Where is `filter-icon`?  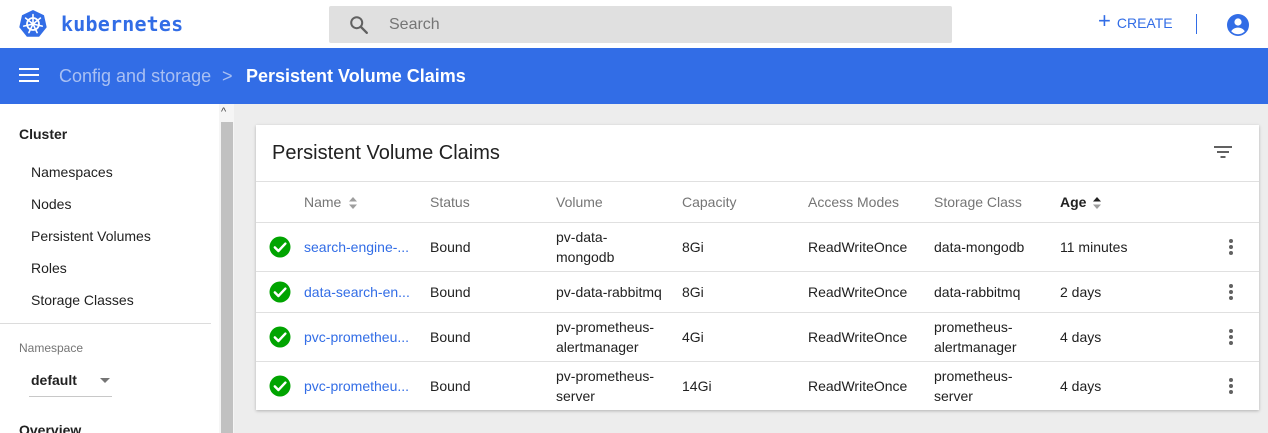 filter-icon is located at coordinates (1223, 152).